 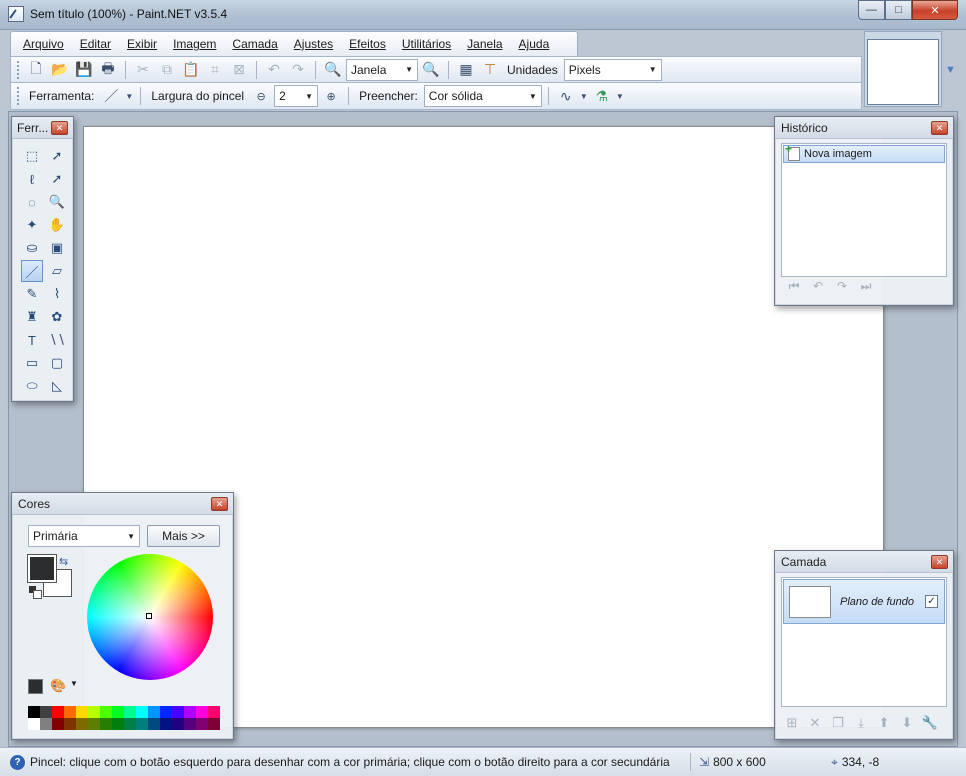 I want to click on save-icon: 💾, so click(x=84, y=70).